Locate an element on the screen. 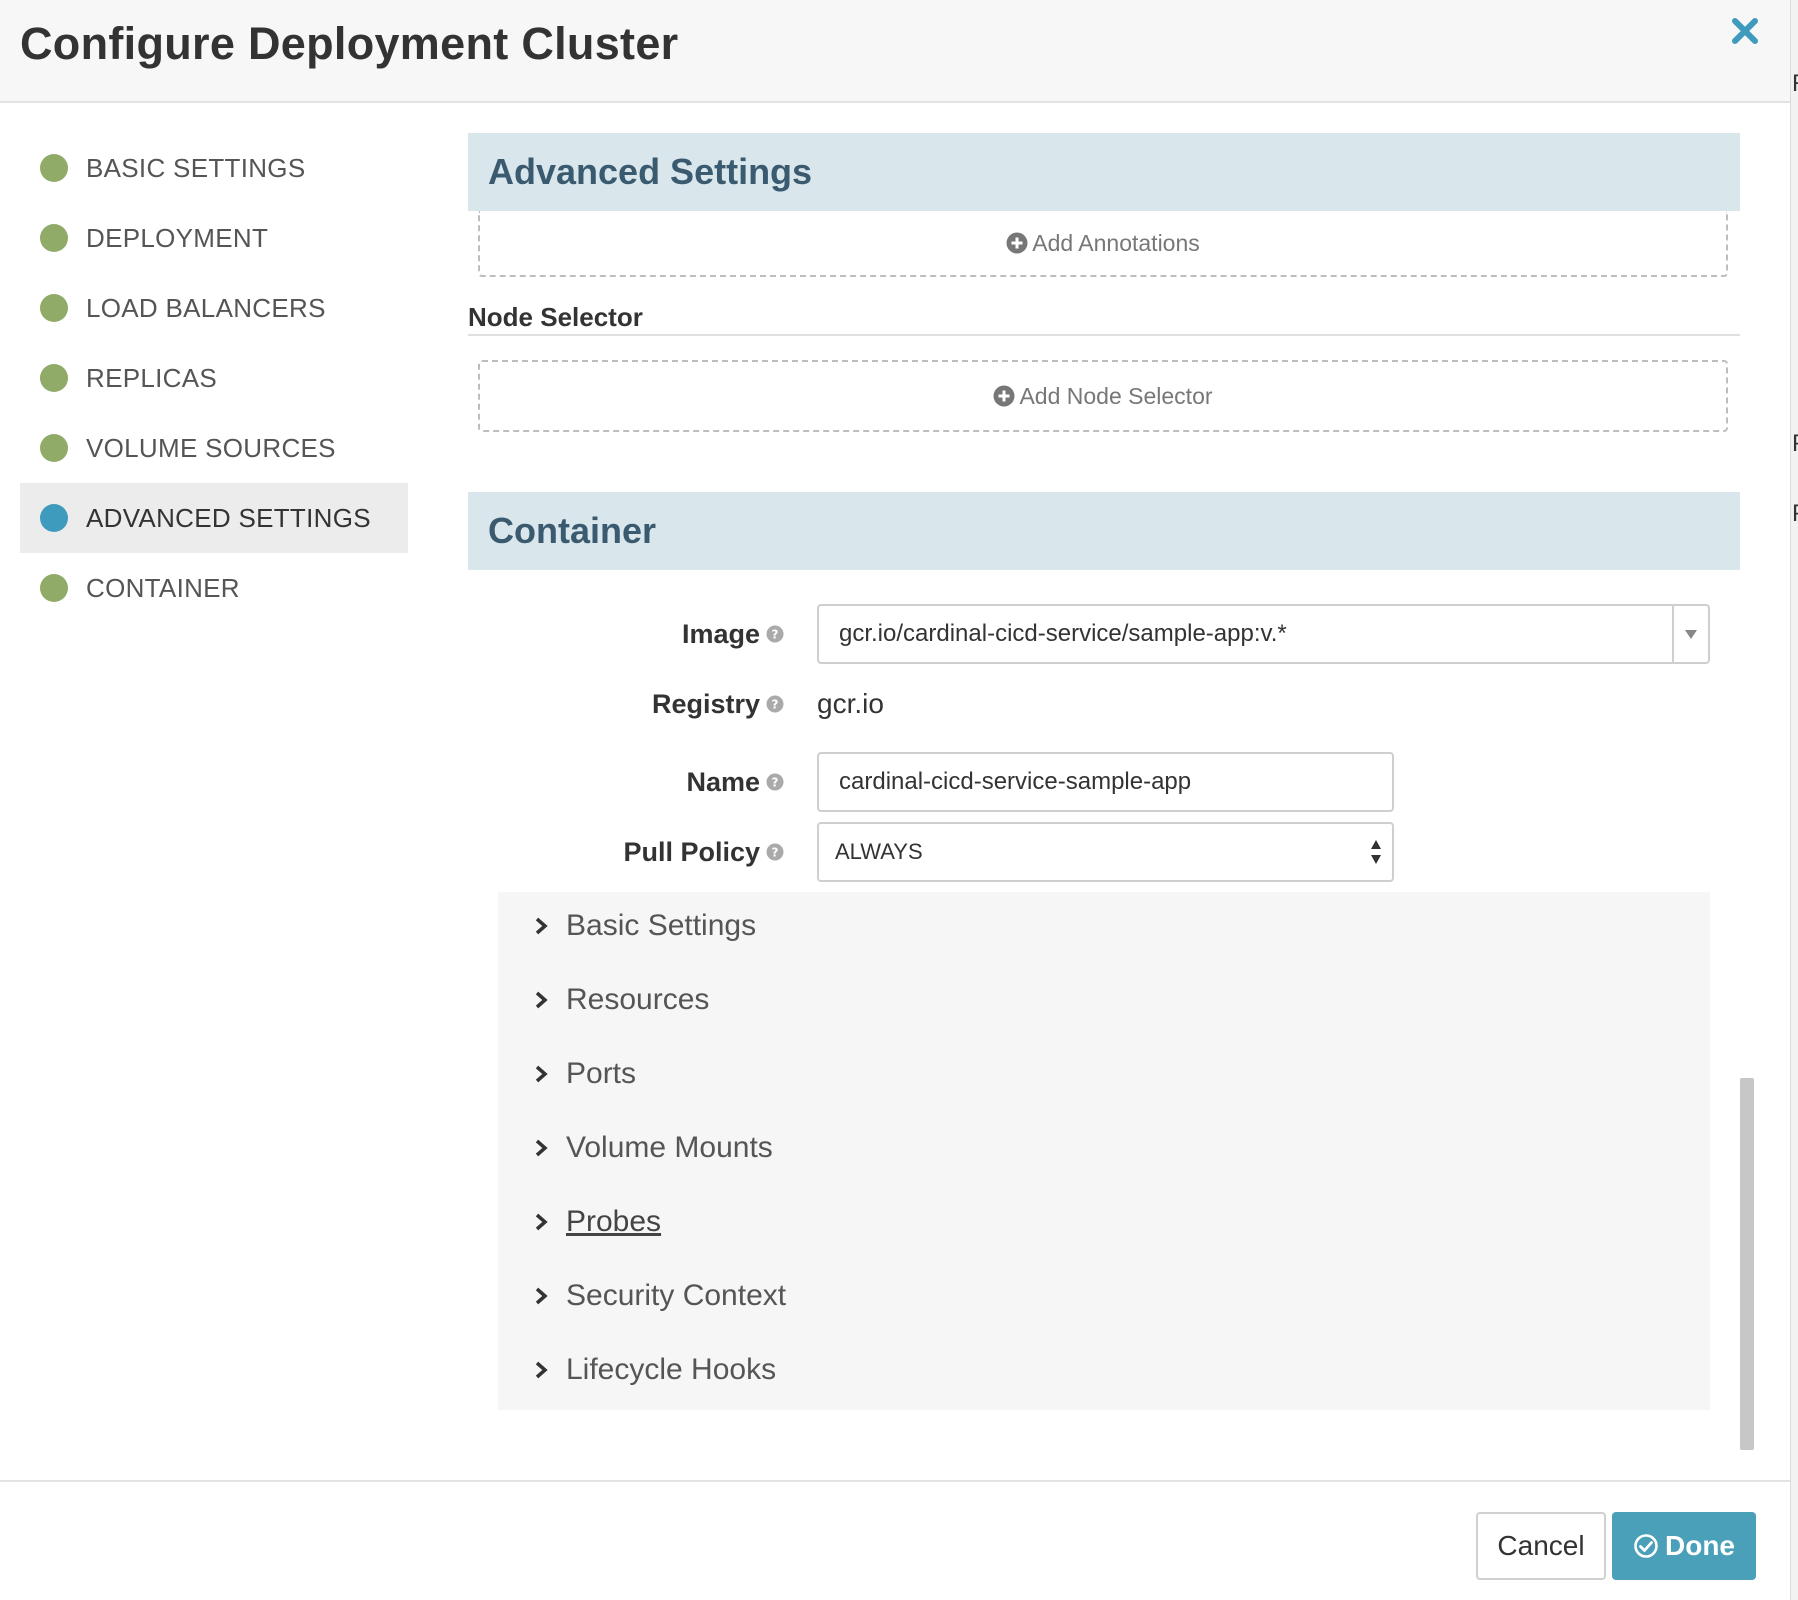 Image resolution: width=1798 pixels, height=1600 pixels. accordion-item-label: Volume Mounts is located at coordinates (669, 1147).